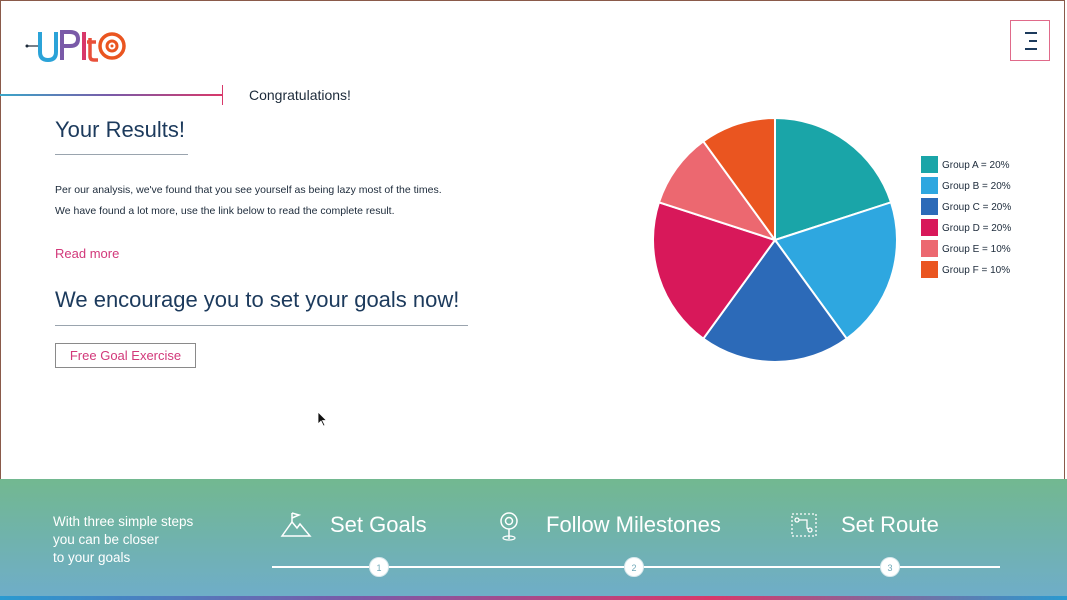 The image size is (1067, 600). What do you see at coordinates (509, 526) in the screenshot?
I see `location-pin-icon` at bounding box center [509, 526].